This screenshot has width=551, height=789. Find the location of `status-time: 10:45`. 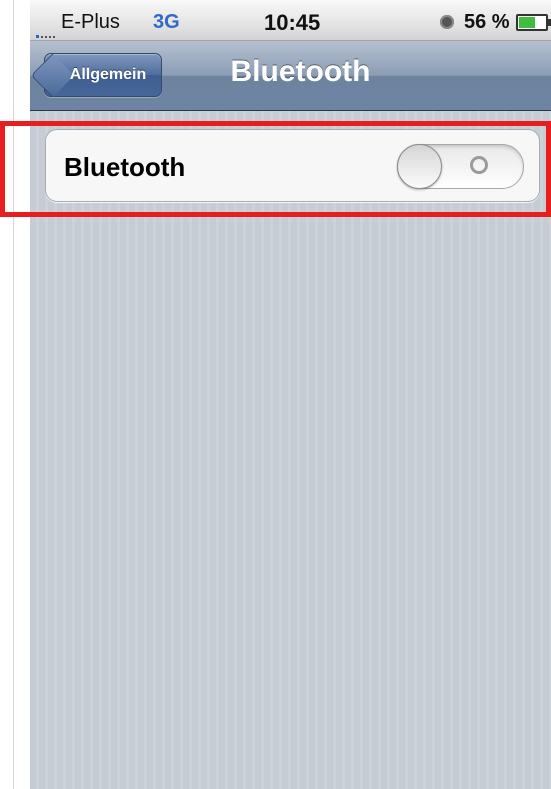

status-time: 10:45 is located at coordinates (292, 22).